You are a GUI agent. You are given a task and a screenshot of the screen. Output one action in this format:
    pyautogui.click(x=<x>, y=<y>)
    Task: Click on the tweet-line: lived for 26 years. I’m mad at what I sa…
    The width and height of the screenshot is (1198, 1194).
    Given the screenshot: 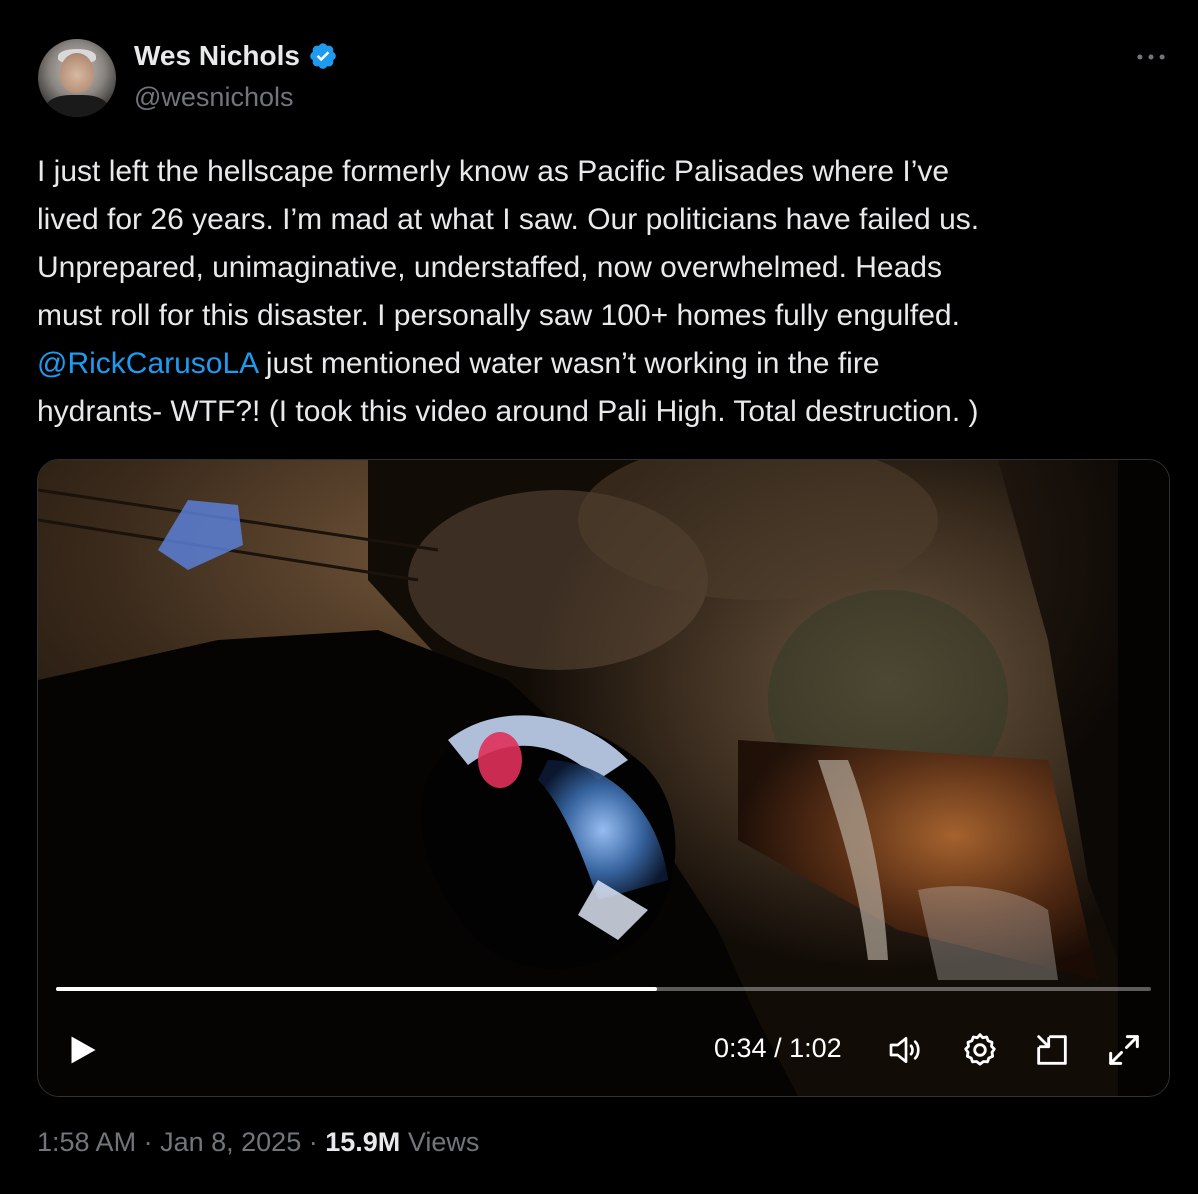 What is the action you would take?
    pyautogui.click(x=508, y=219)
    